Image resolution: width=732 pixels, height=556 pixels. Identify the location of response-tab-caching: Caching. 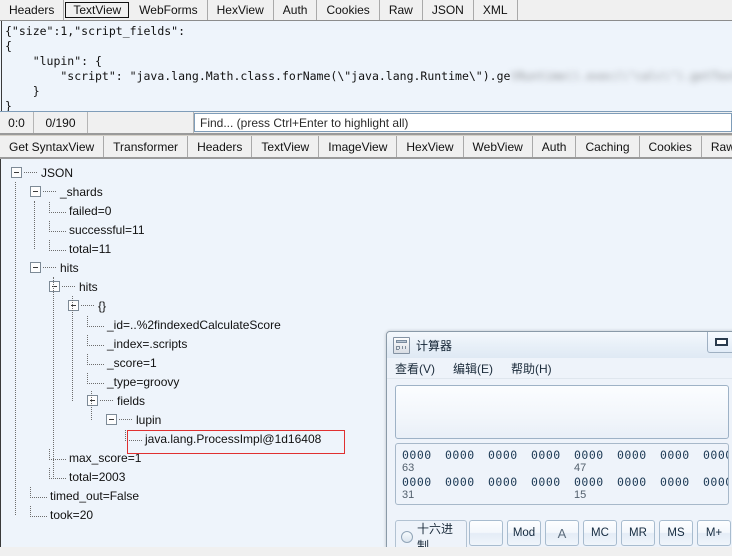
(608, 146).